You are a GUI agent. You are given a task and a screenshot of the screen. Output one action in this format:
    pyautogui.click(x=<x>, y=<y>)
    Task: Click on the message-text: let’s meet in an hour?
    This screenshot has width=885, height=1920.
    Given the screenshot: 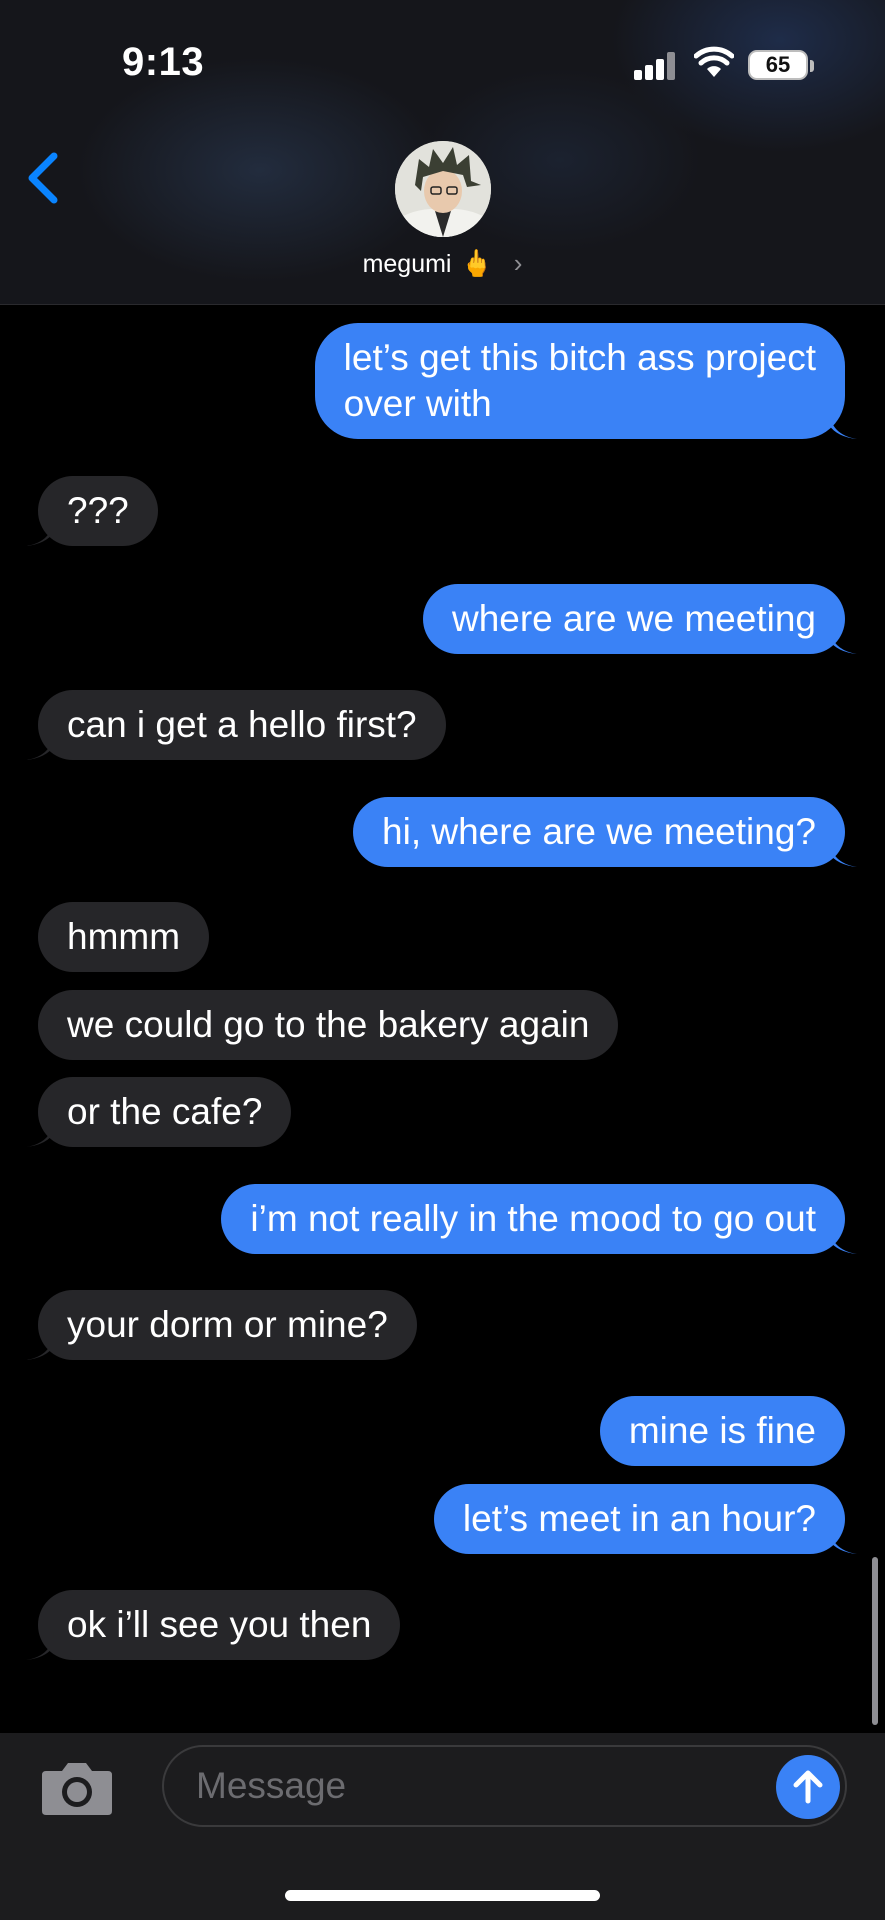 What is the action you would take?
    pyautogui.click(x=639, y=1518)
    